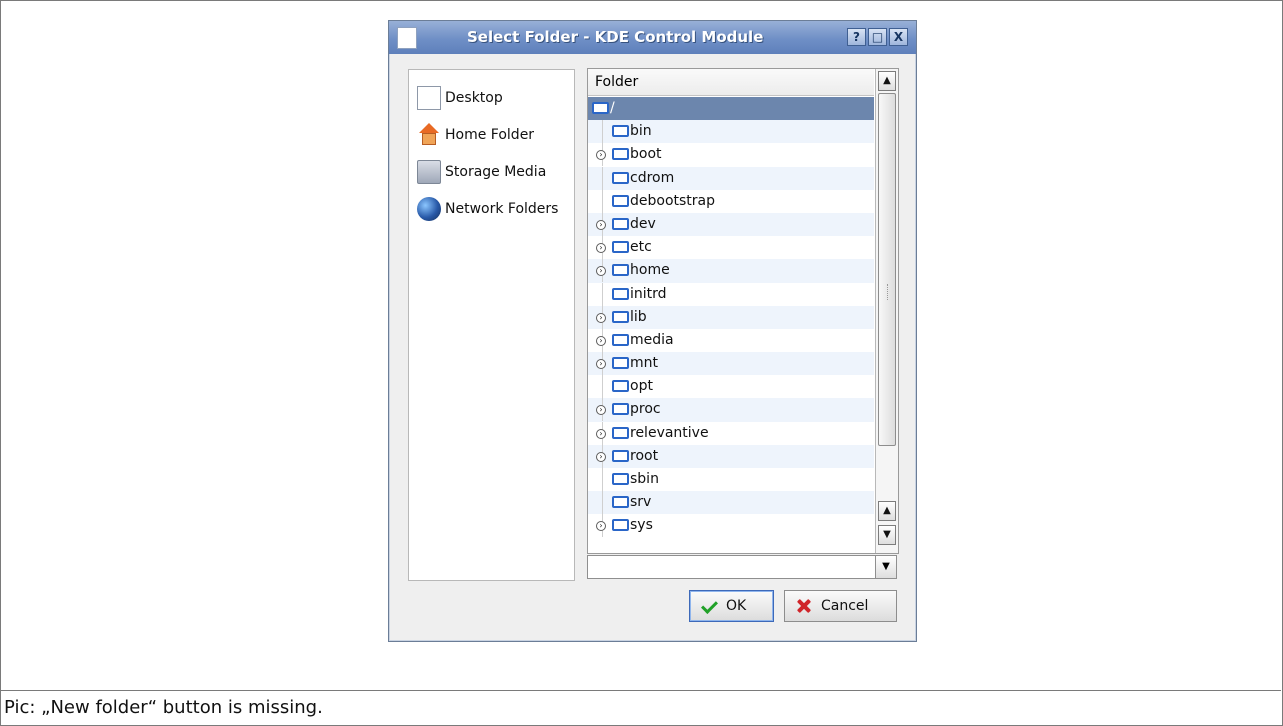 The height and width of the screenshot is (726, 1283). I want to click on maximize-button: □, so click(877, 37).